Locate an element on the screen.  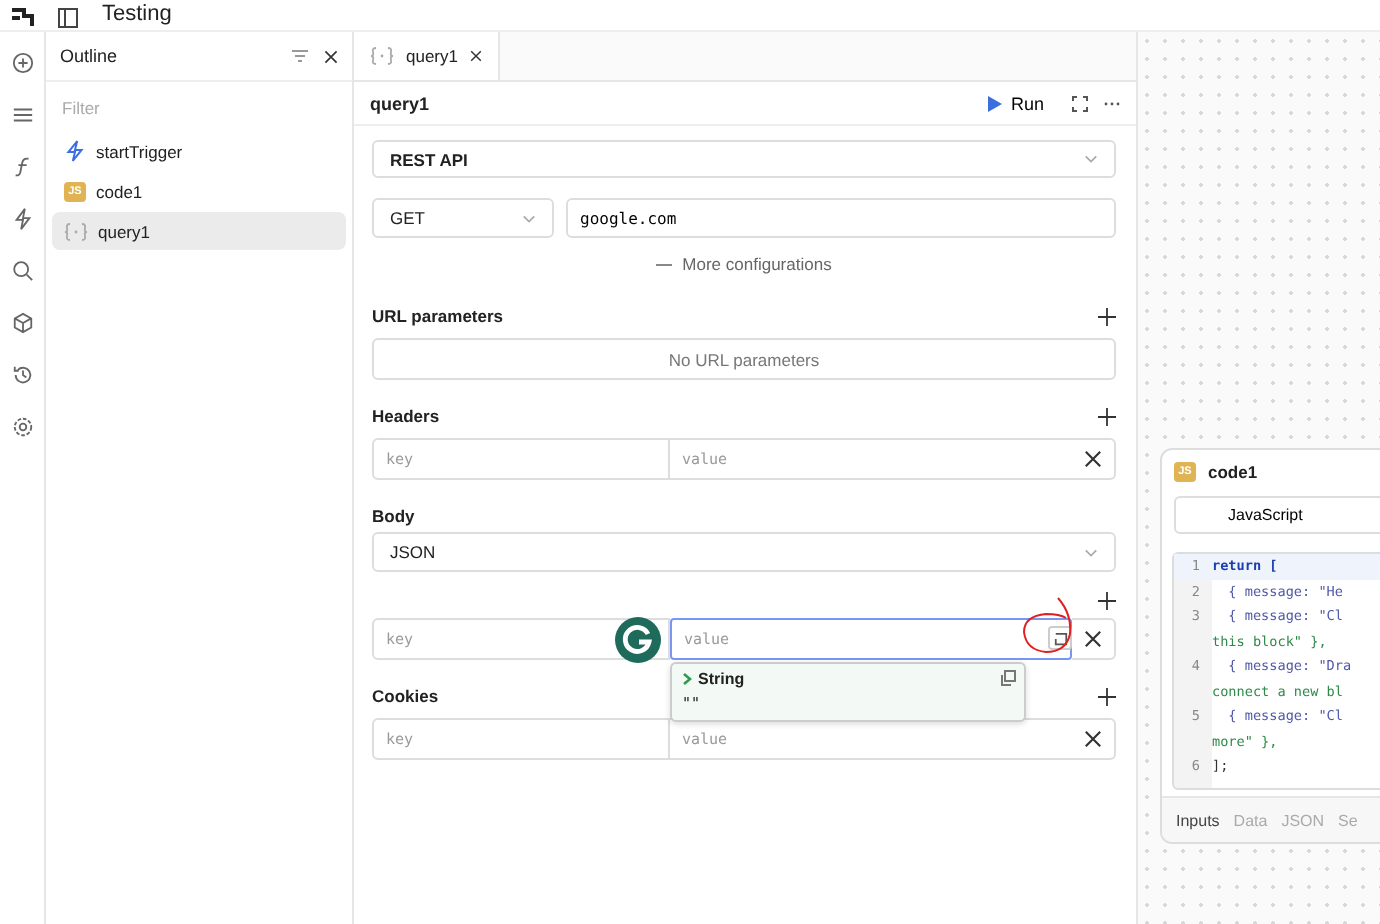
sidebar-toggle-icon is located at coordinates (68, 18).